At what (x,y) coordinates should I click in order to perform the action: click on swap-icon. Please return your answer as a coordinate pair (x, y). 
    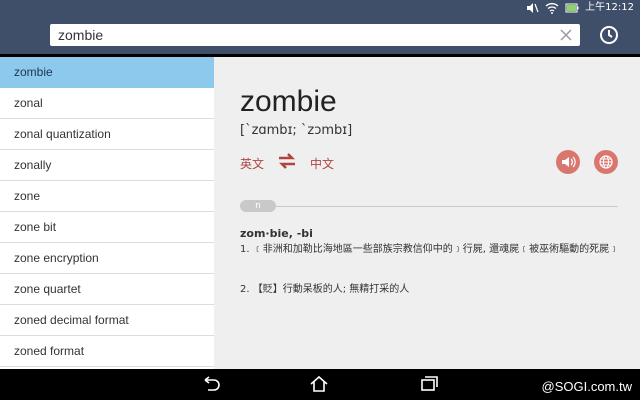
    Looking at the image, I should click on (287, 161).